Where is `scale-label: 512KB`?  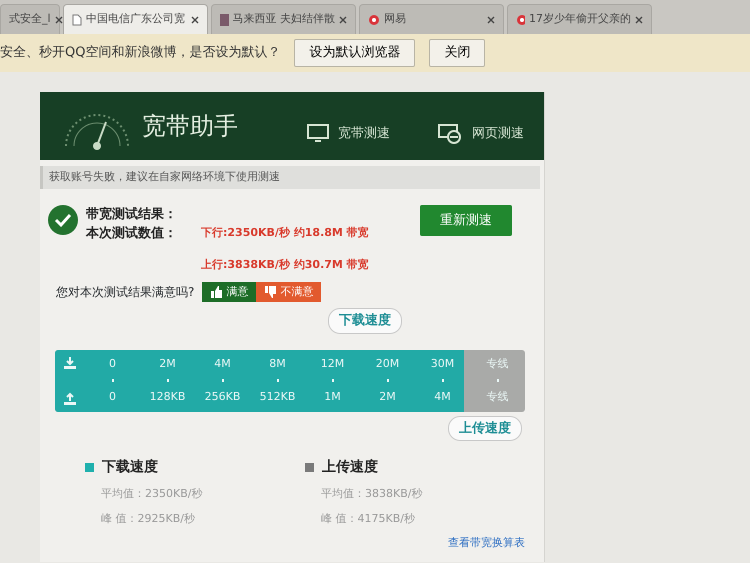
scale-label: 512KB is located at coordinates (278, 397).